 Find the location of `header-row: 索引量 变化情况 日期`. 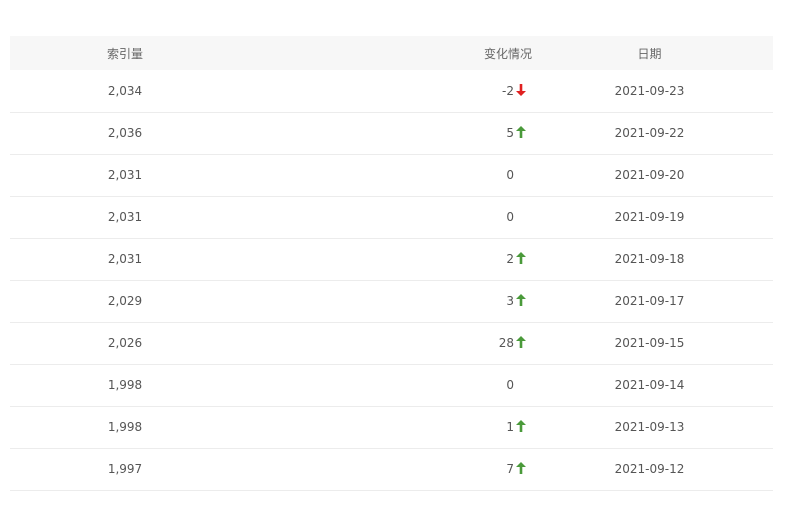

header-row: 索引量 变化情况 日期 is located at coordinates (391, 53).